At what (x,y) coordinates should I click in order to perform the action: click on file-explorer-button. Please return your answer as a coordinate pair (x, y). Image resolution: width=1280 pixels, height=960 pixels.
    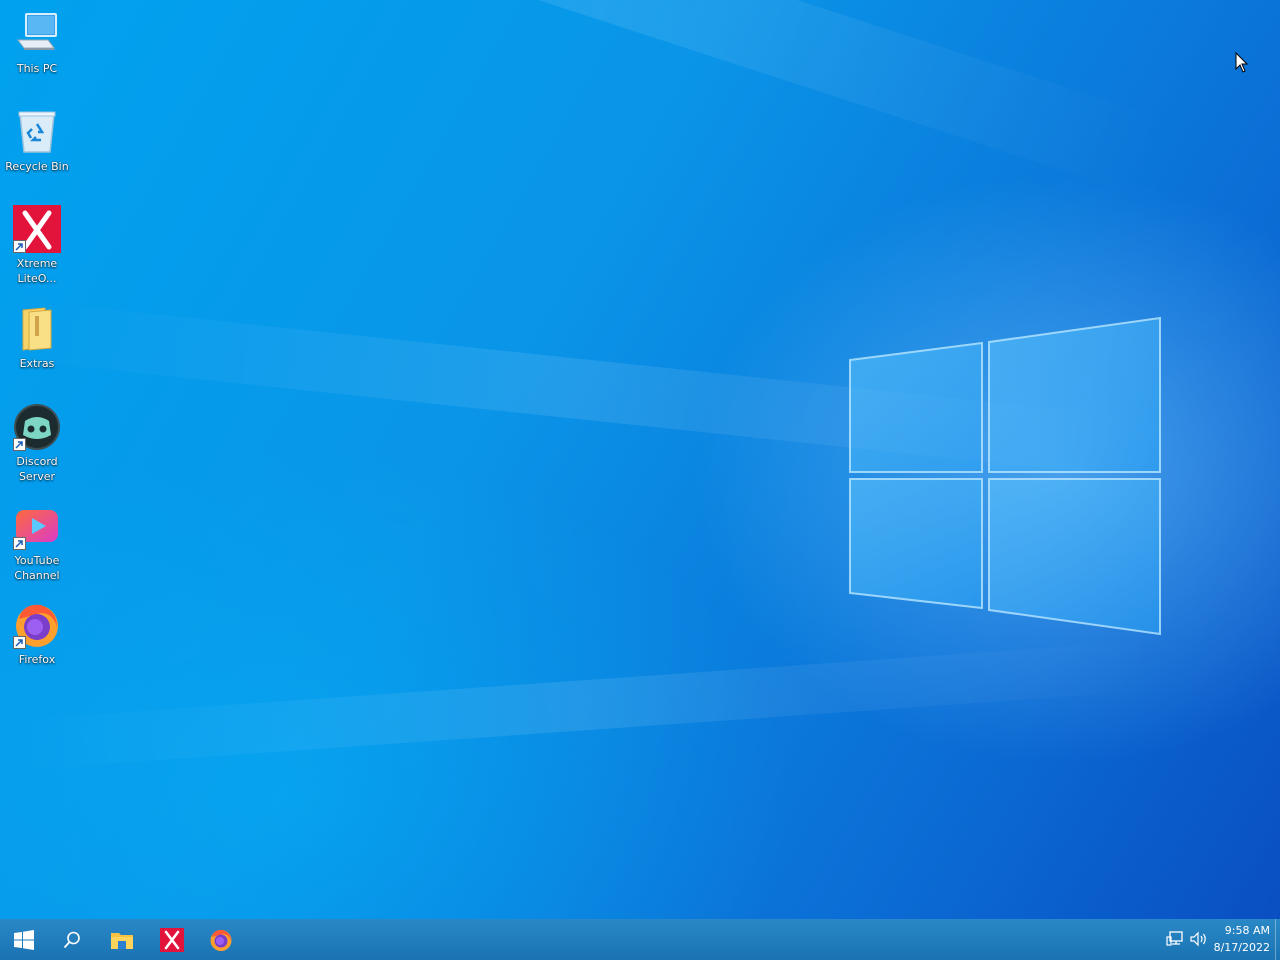
    Looking at the image, I should click on (122, 939).